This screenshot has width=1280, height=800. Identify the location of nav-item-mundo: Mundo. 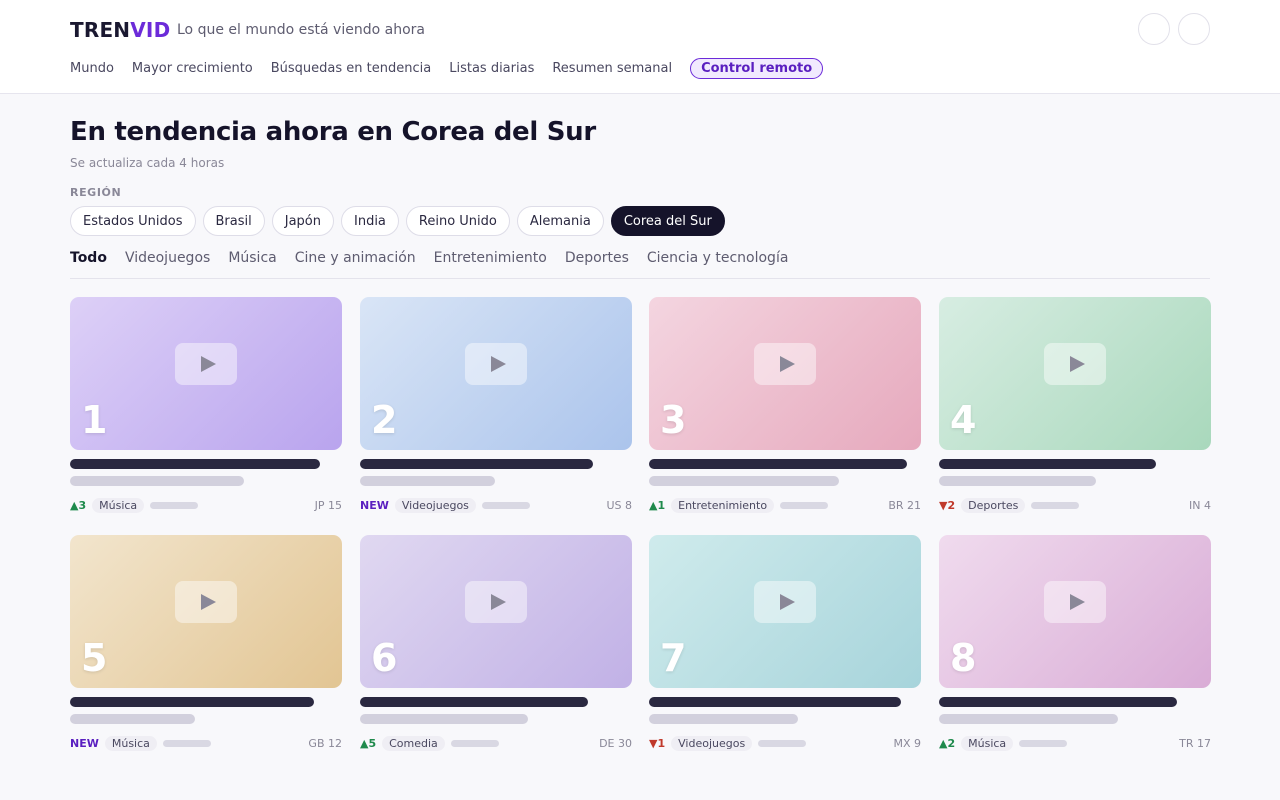
(92, 68).